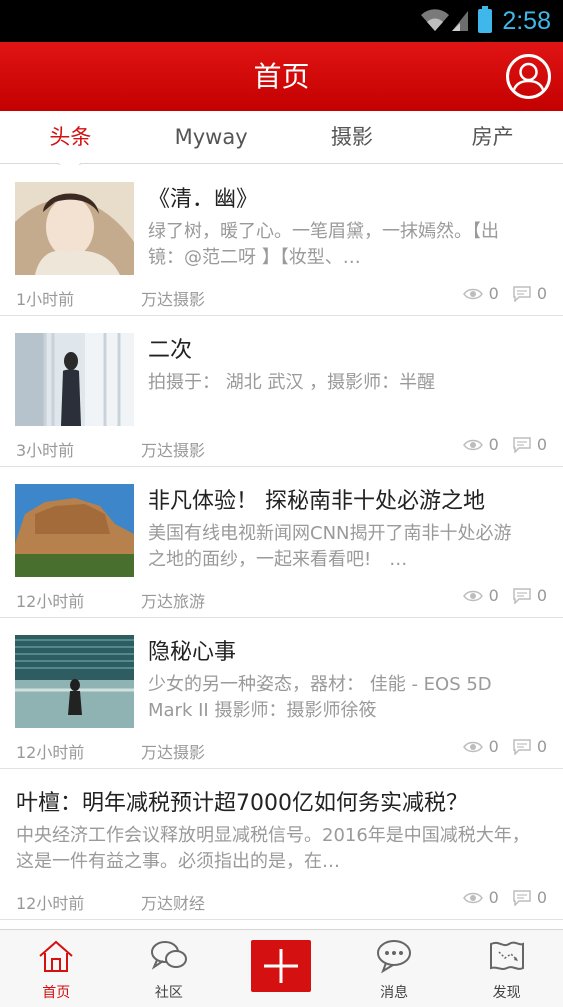  Describe the element at coordinates (242, 803) in the screenshot. I see `item-title: 叶檀：明年减税预计超7000亿如何务实减税？` at that location.